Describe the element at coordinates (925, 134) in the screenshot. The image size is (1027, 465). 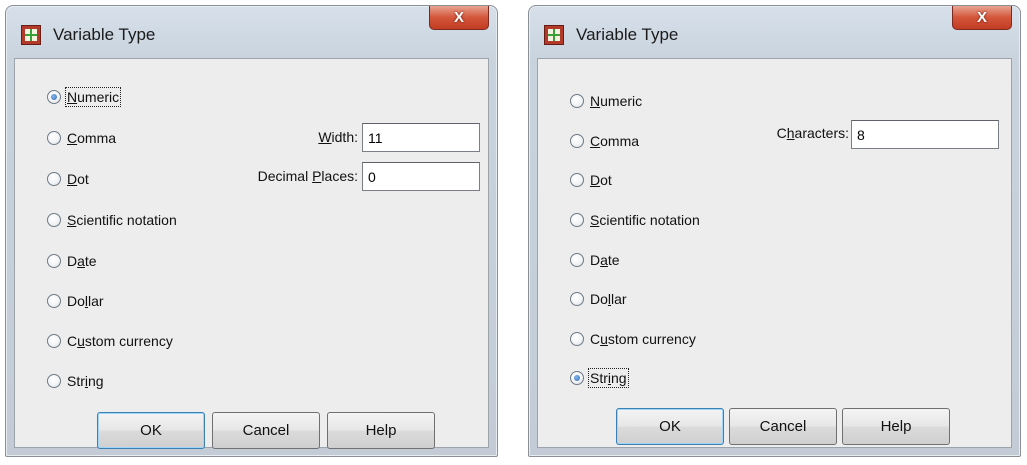
I see `characters-field: 8` at that location.